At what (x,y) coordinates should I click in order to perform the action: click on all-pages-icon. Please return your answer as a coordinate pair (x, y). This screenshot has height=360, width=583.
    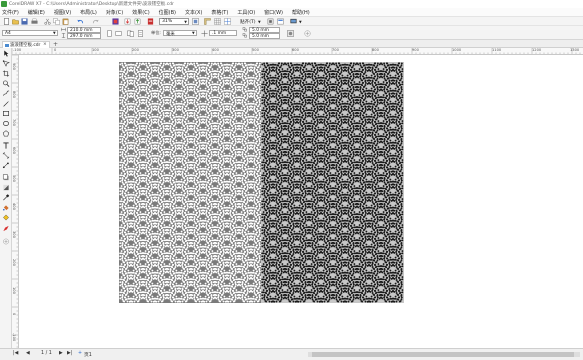
    Looking at the image, I should click on (130, 33).